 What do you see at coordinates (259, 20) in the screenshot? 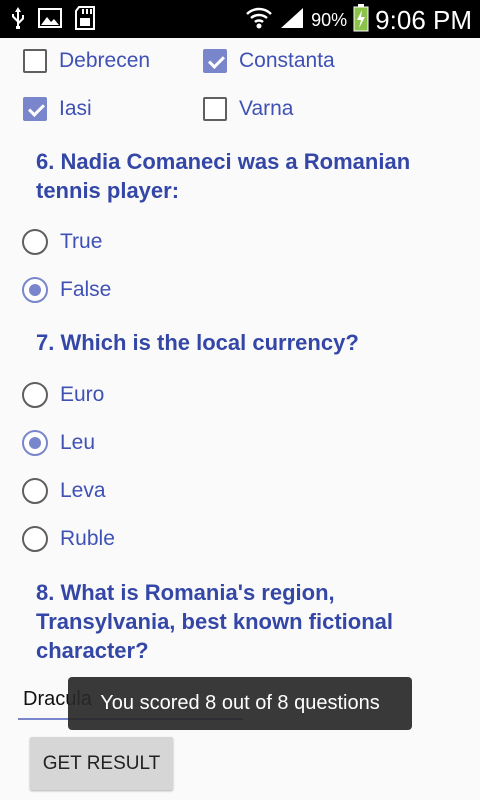
I see `wifi-icon` at bounding box center [259, 20].